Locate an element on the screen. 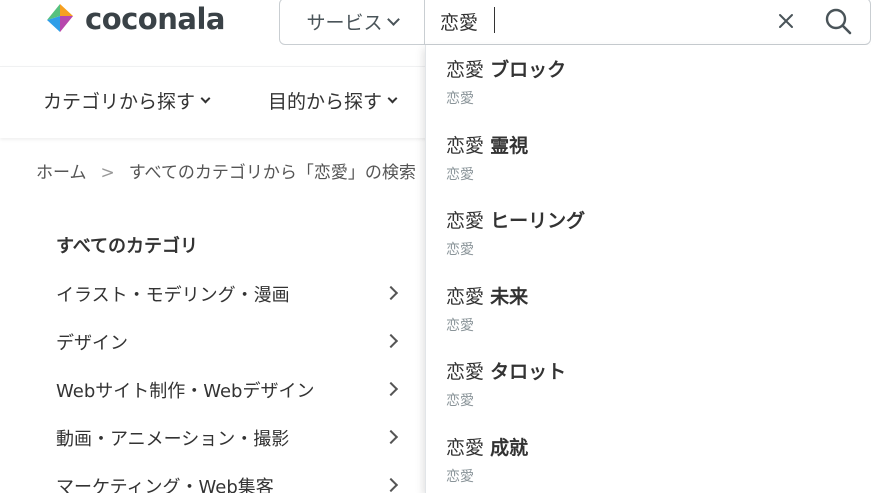 The height and width of the screenshot is (493, 871). service-select: サービス is located at coordinates (352, 22).